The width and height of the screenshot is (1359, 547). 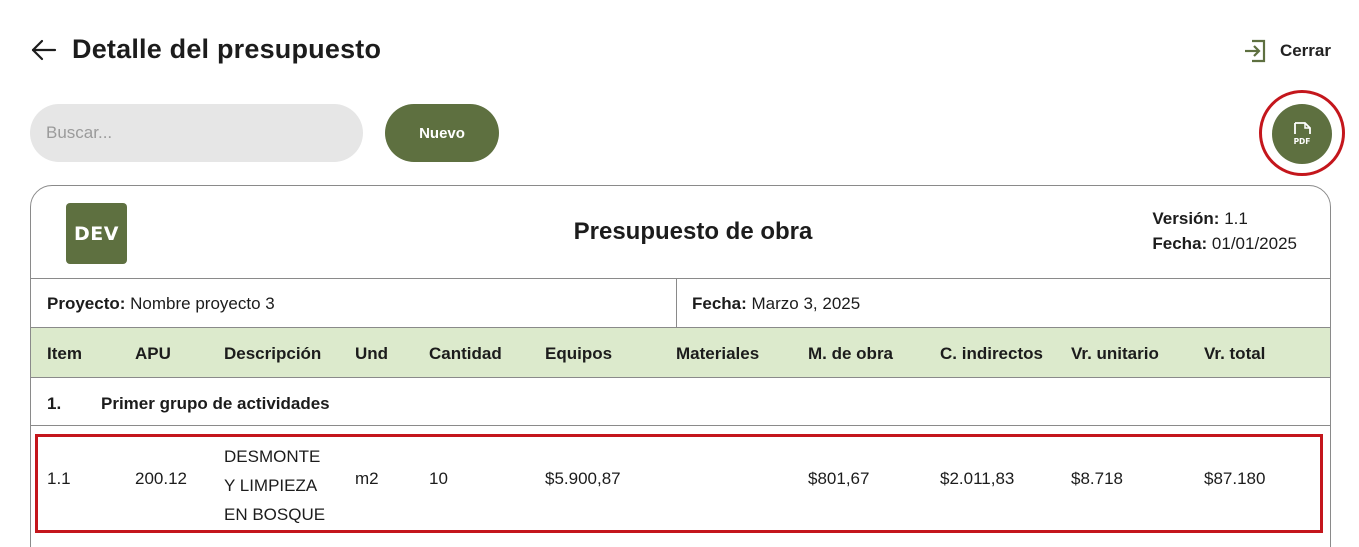 I want to click on page-header: Detalle del presupuesto Cerrar, so click(x=680, y=52).